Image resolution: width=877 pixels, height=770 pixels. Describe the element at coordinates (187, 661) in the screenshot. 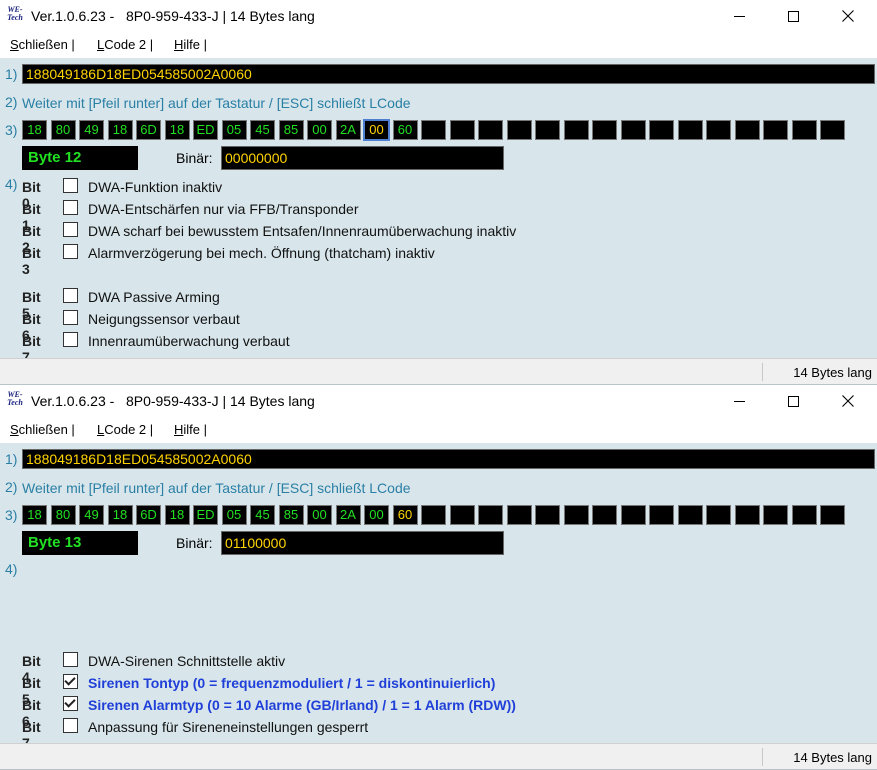

I see `bit-description: DWA-Sirenen Schnittstelle aktiv` at that location.